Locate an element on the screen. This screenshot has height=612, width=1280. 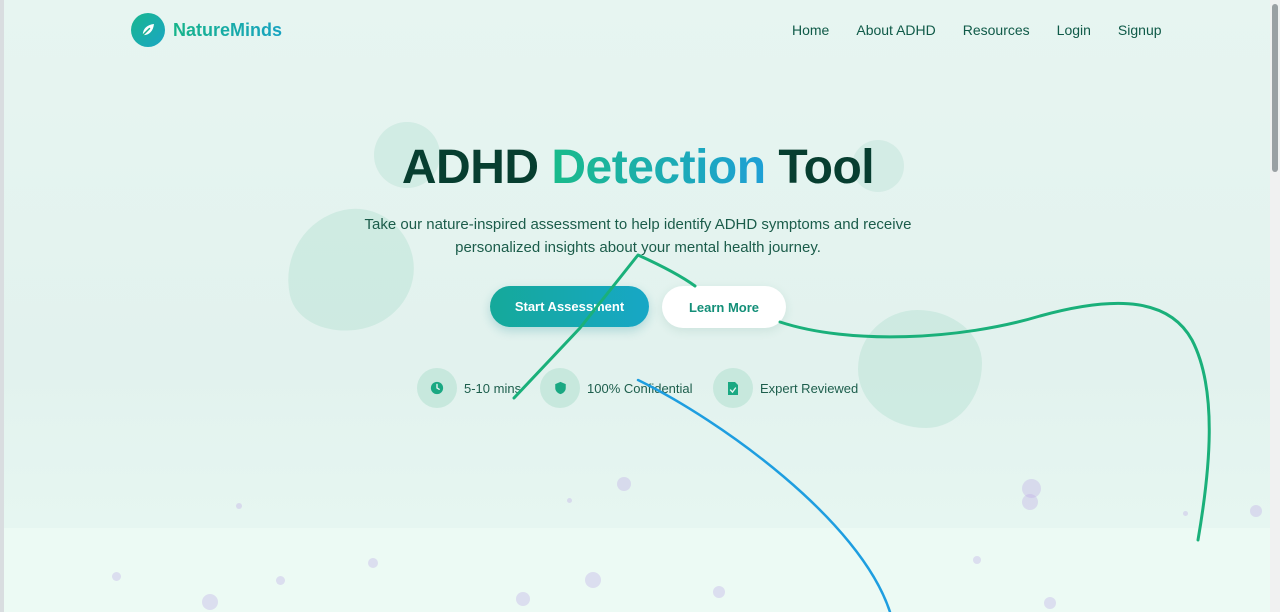
nav-link-resources: Resources is located at coordinates (996, 30).